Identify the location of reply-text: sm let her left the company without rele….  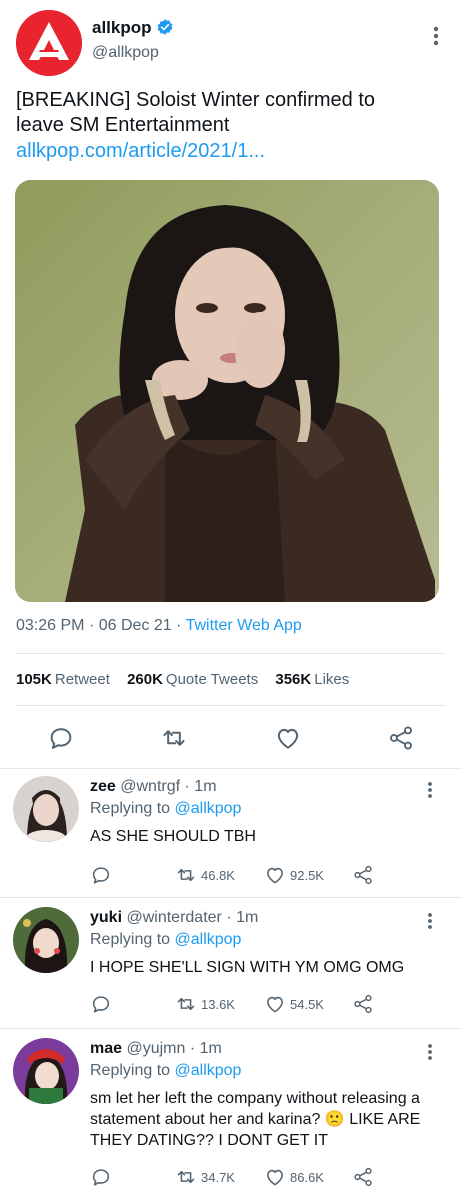
(255, 1119).